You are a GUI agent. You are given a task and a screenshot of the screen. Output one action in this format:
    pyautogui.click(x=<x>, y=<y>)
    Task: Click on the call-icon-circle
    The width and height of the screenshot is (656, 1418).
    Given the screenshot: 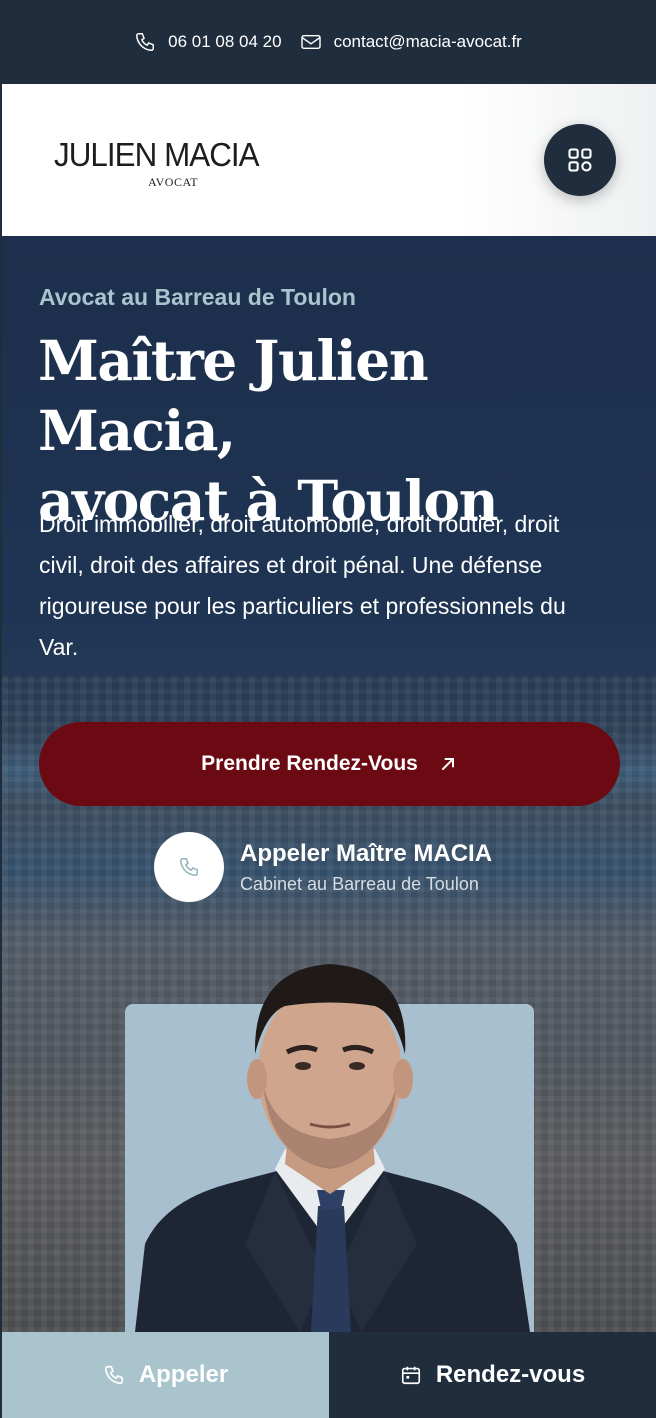 What is the action you would take?
    pyautogui.click(x=189, y=867)
    